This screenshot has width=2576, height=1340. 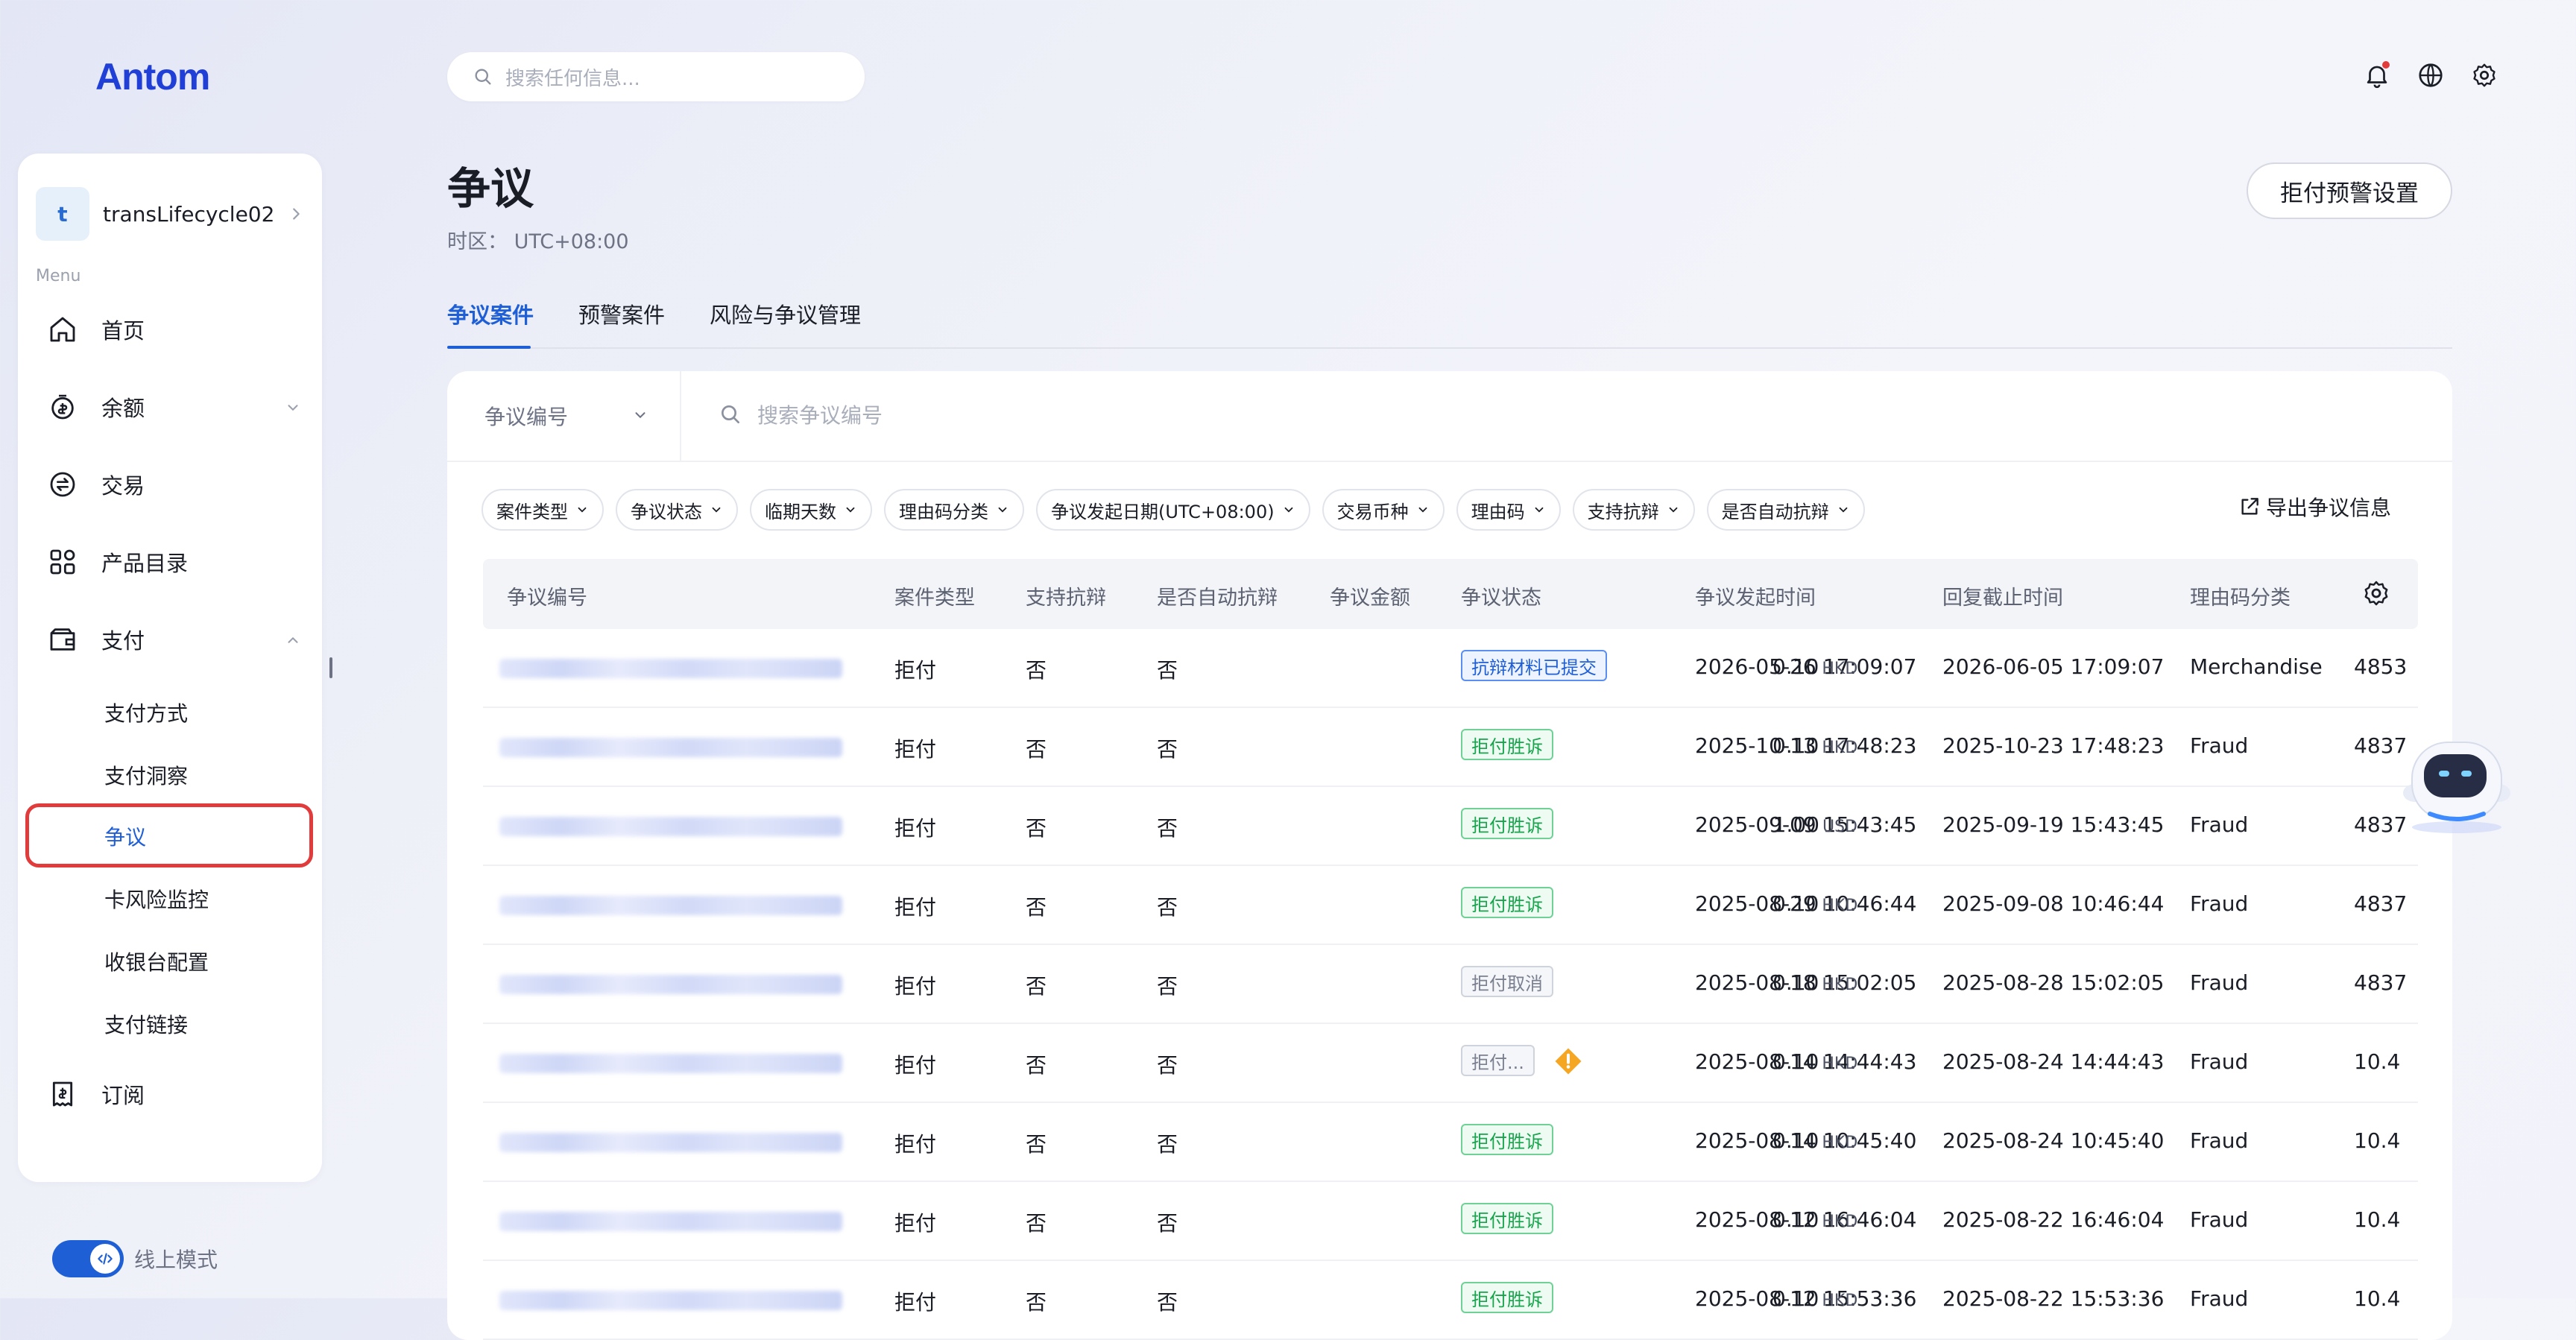 What do you see at coordinates (2314, 507) in the screenshot?
I see `export-button: 导出争议信息` at bounding box center [2314, 507].